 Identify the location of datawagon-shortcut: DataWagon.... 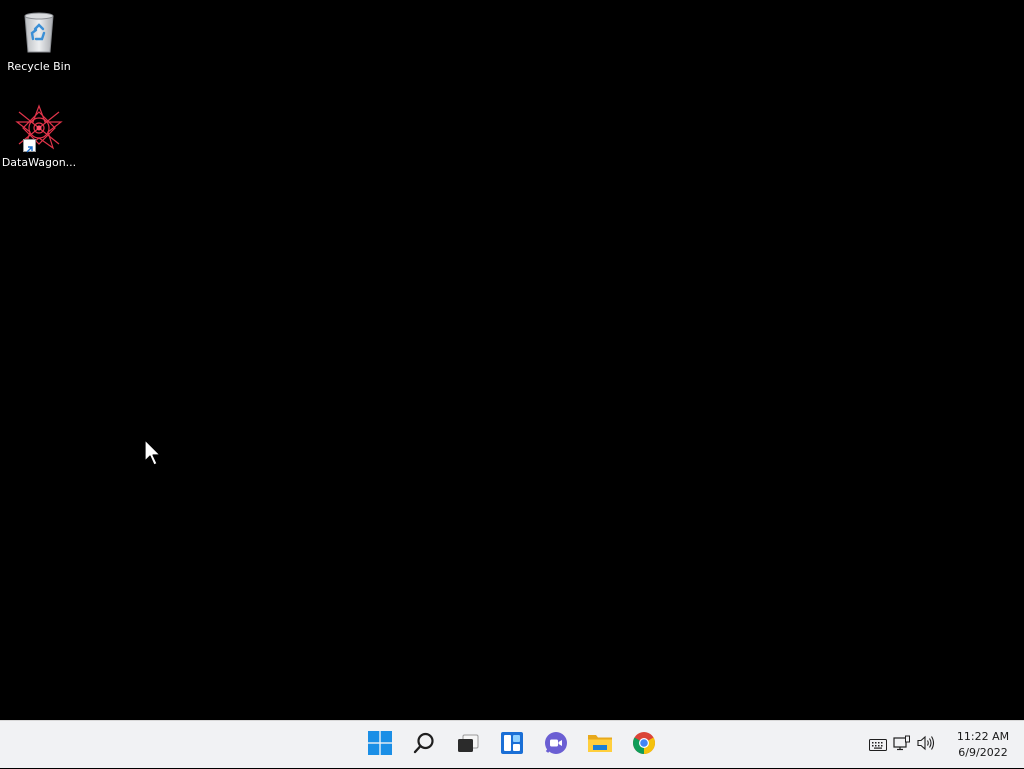
(39, 136).